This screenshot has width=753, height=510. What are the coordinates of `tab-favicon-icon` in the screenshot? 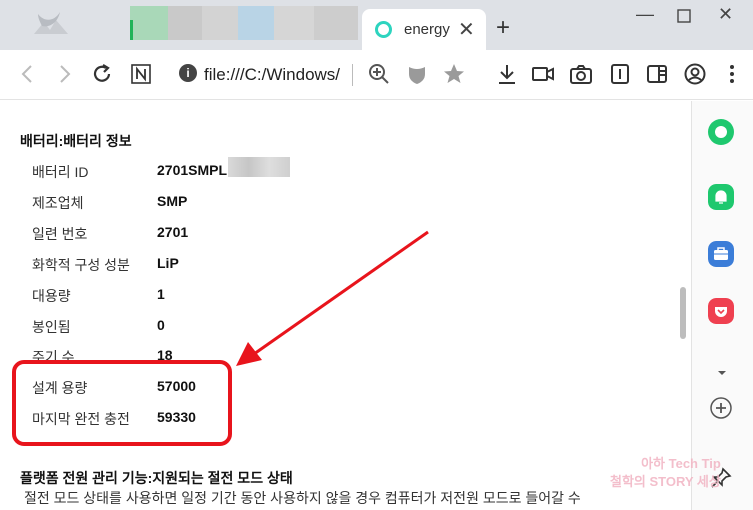 It's located at (383, 29).